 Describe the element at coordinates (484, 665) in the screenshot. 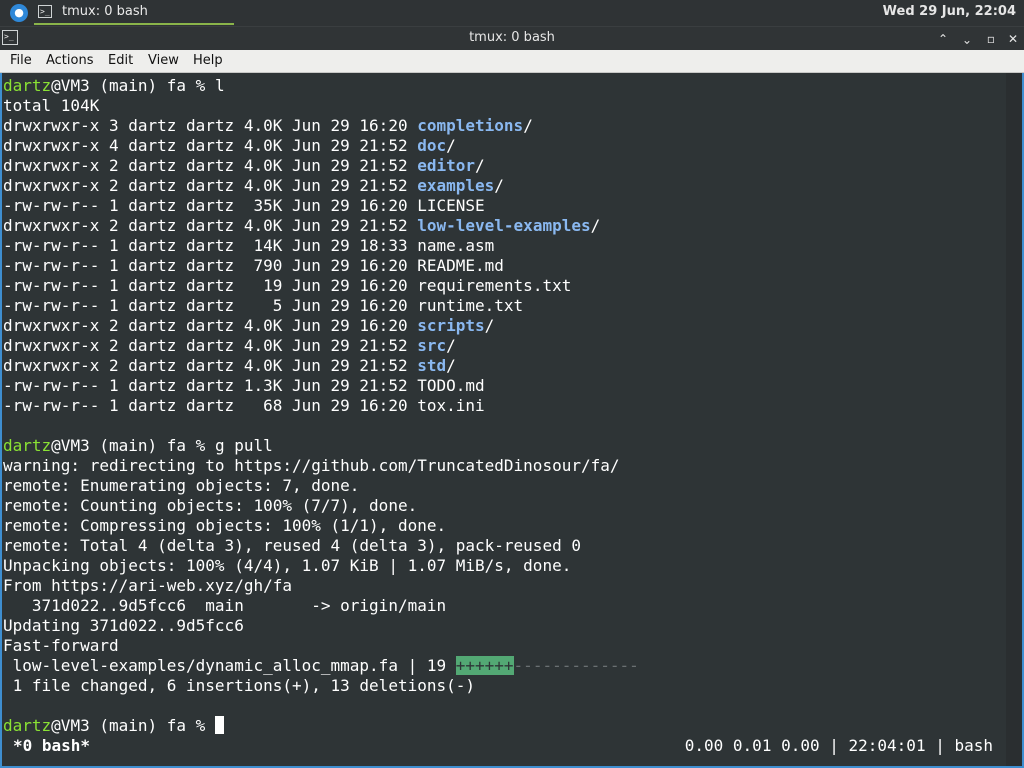

I see `diffstat-plus: ++++++` at that location.